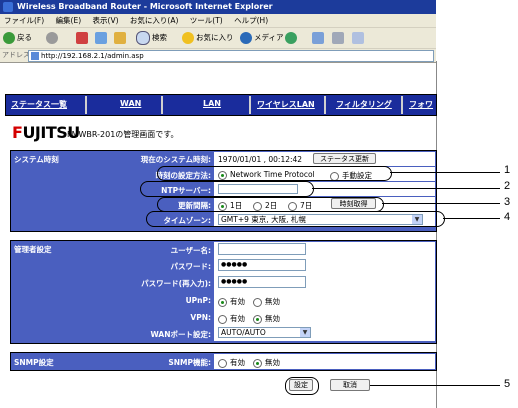 This screenshot has width=518, height=408. Describe the element at coordinates (198, 300) in the screenshot. I see `upnp-label: UPnP:` at that location.